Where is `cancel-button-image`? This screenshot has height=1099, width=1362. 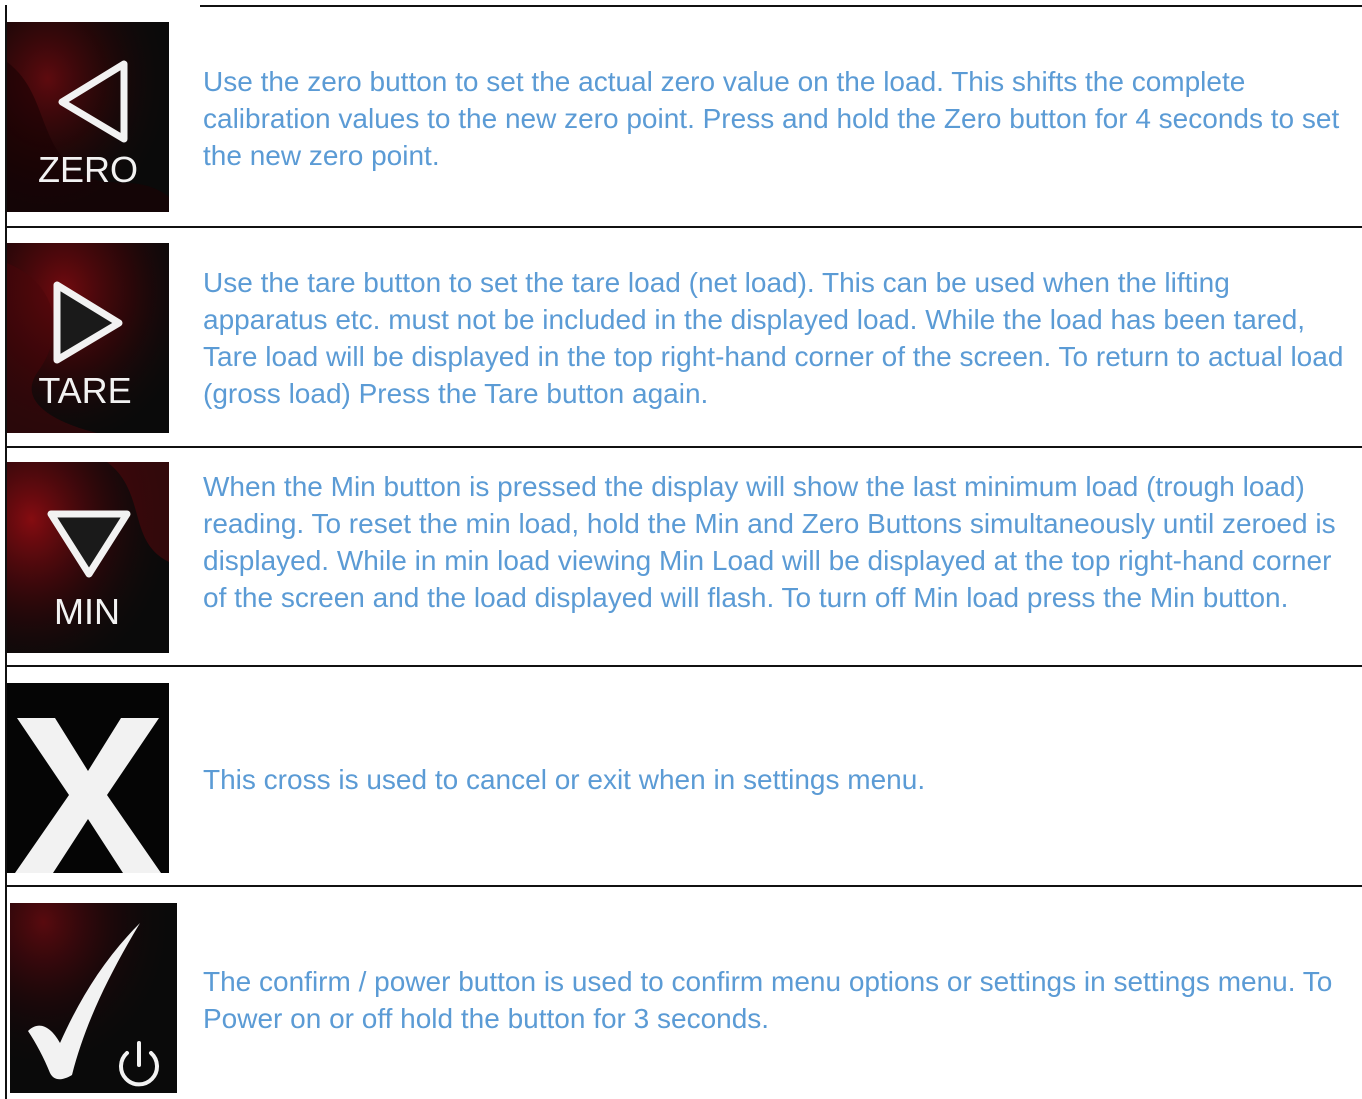
cancel-button-image is located at coordinates (88, 778).